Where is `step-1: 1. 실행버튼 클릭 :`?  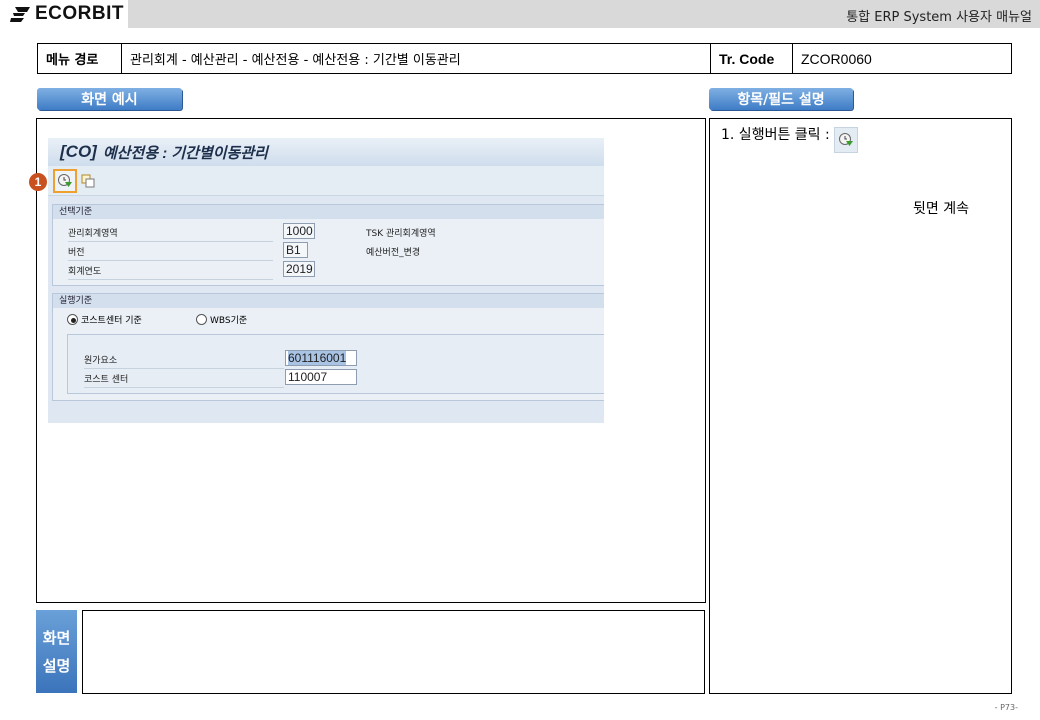
step-1: 1. 실행버튼 클릭 : is located at coordinates (789, 138).